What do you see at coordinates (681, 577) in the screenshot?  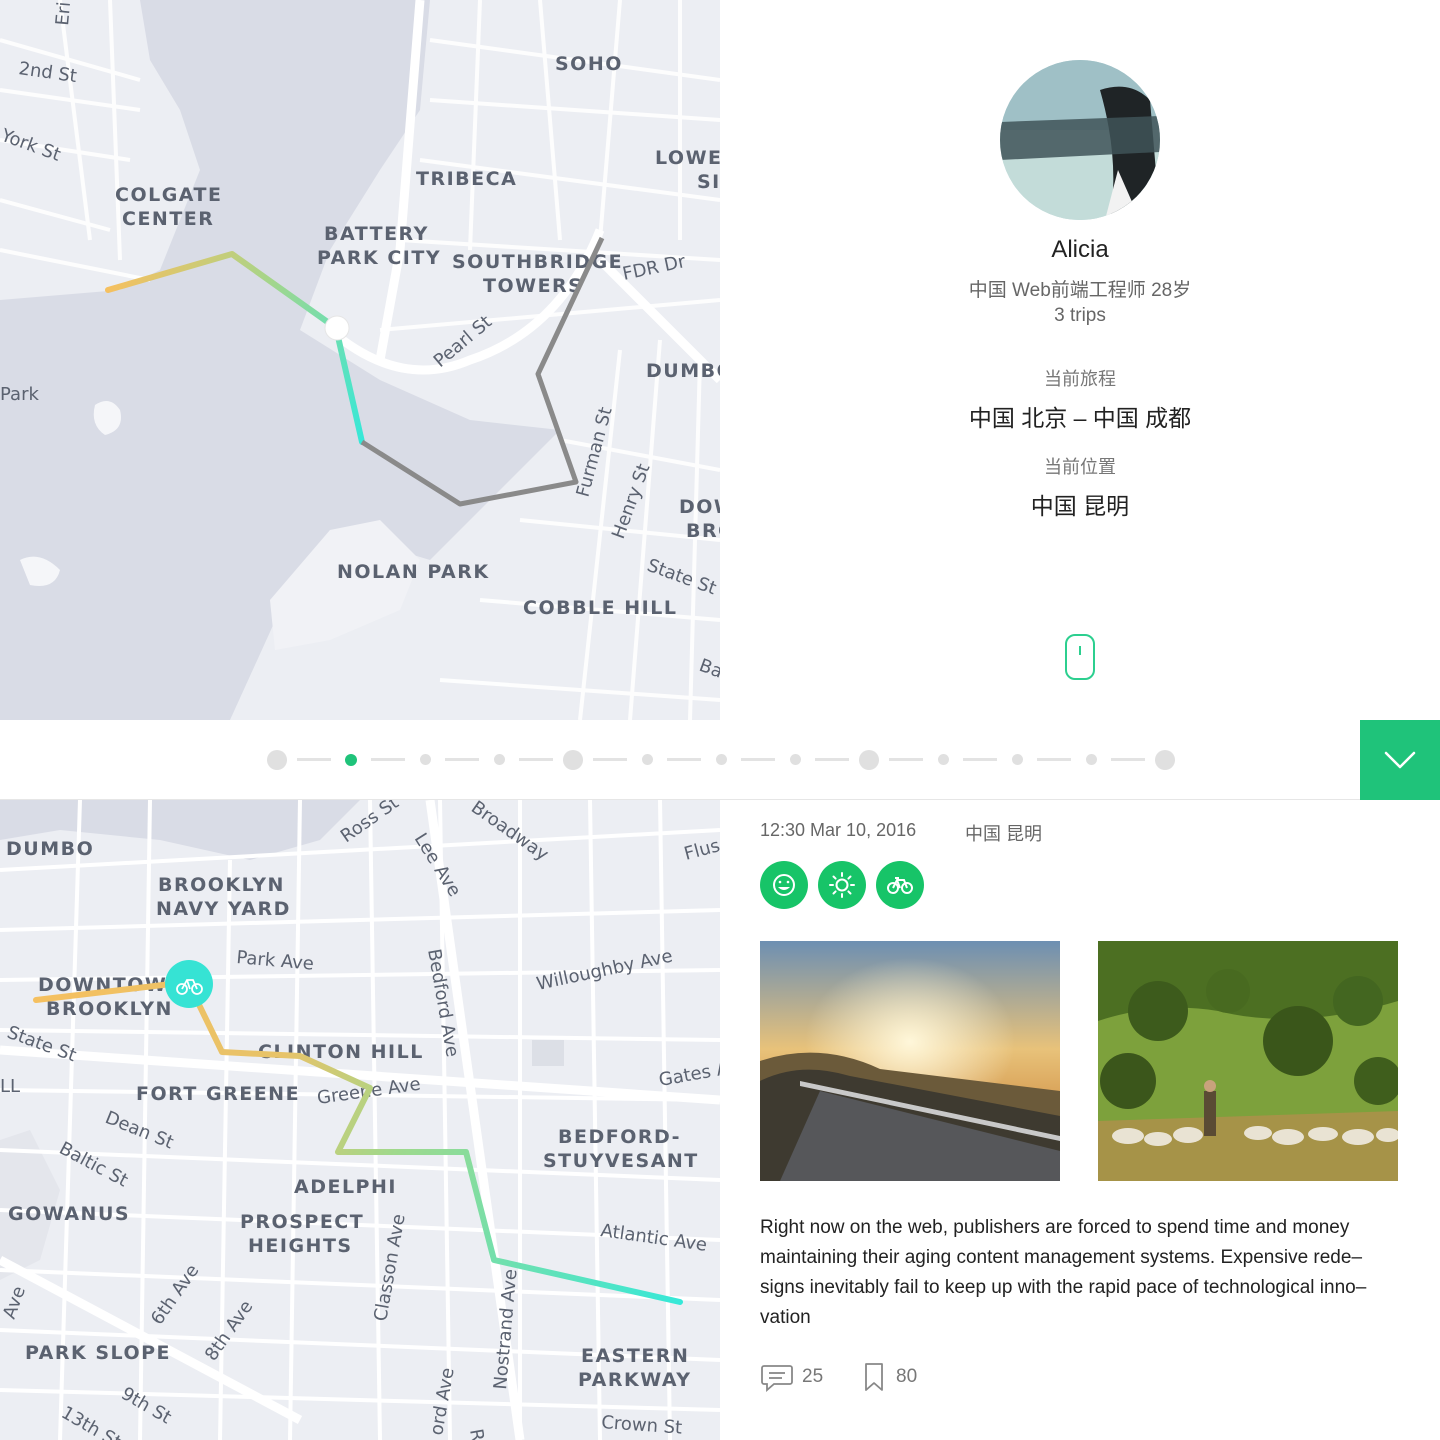 I see `street-label: State St` at bounding box center [681, 577].